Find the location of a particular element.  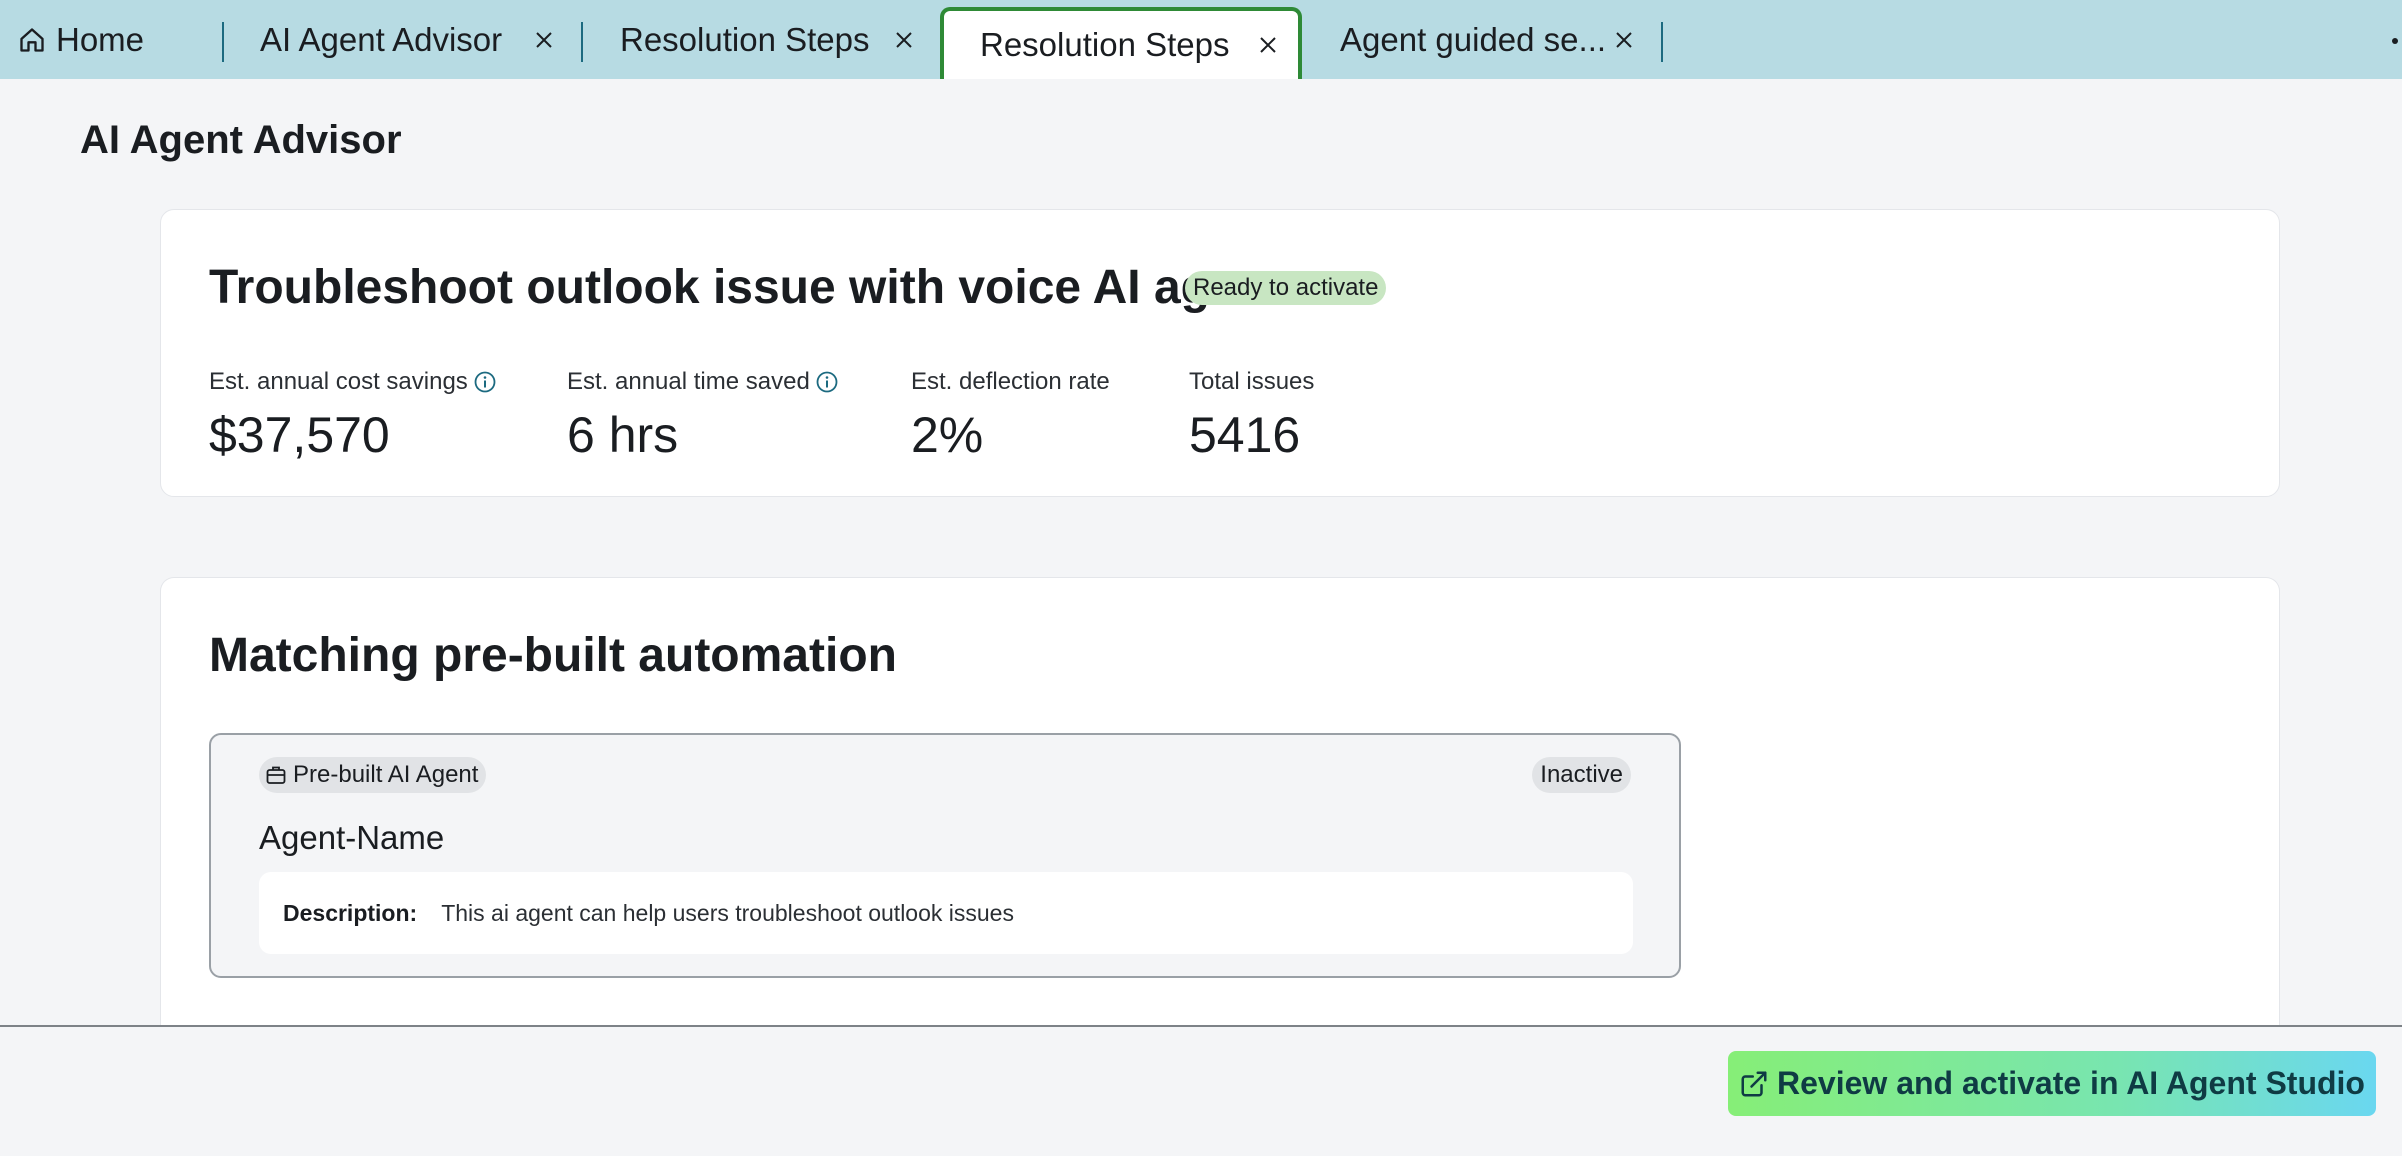

tab-label: AI Agent Advisor is located at coordinates (381, 39).